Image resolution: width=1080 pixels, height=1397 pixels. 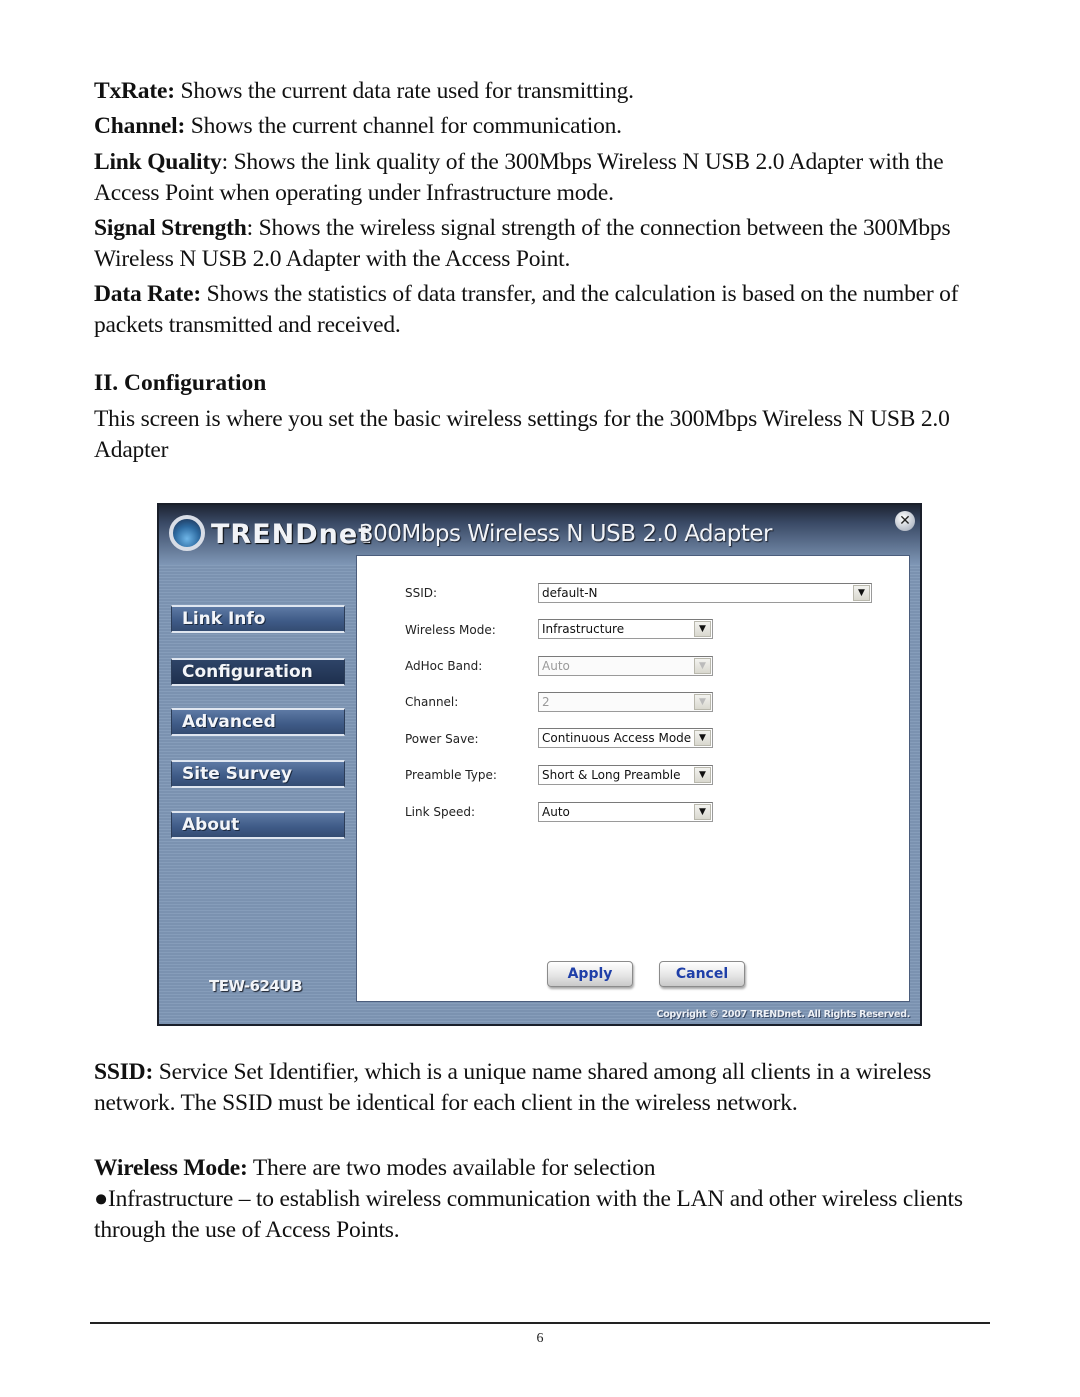 I want to click on adhoc-band-value: Auto, so click(x=556, y=666).